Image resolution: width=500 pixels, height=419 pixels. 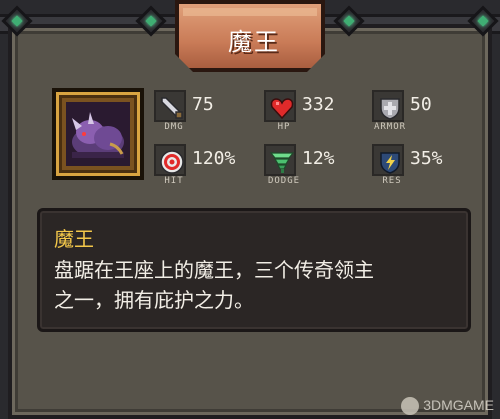 I want to click on armor-label: ARMOR, so click(x=390, y=127).